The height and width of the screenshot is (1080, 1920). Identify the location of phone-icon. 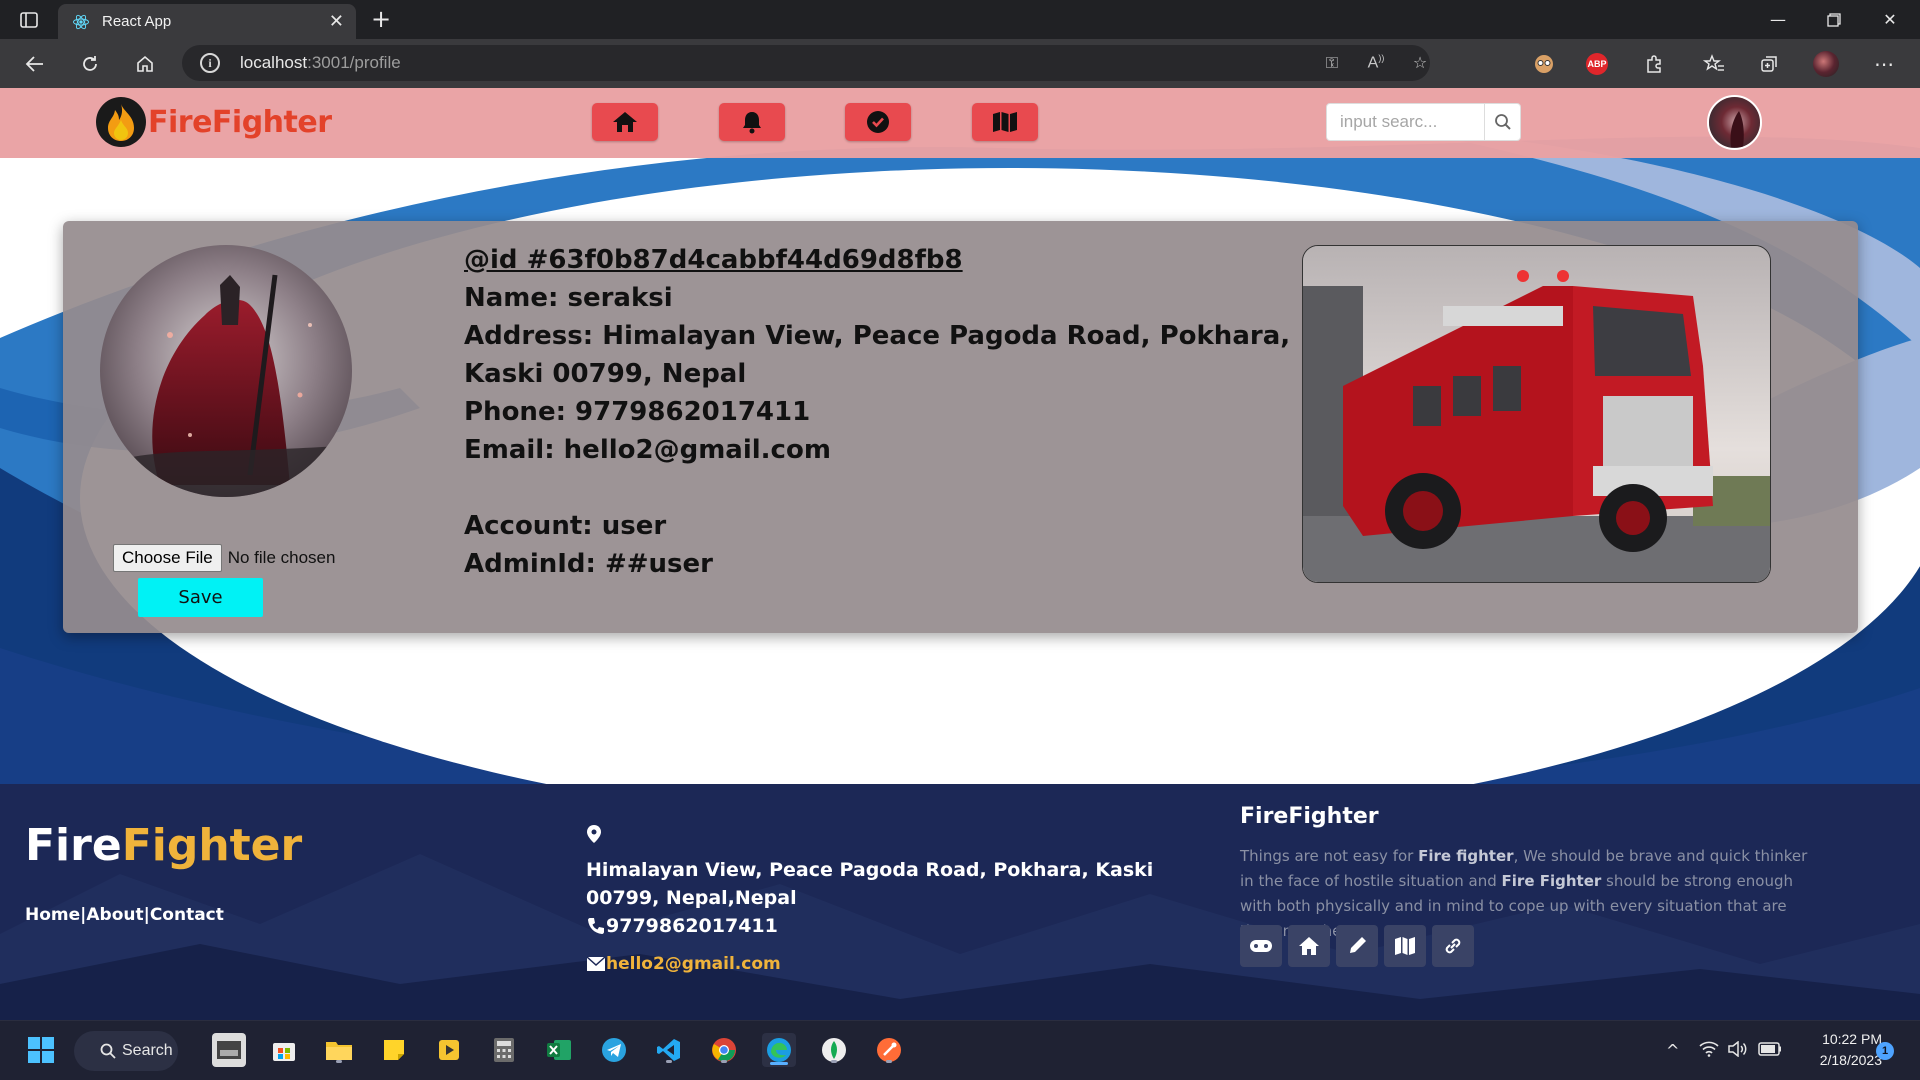
(596, 926).